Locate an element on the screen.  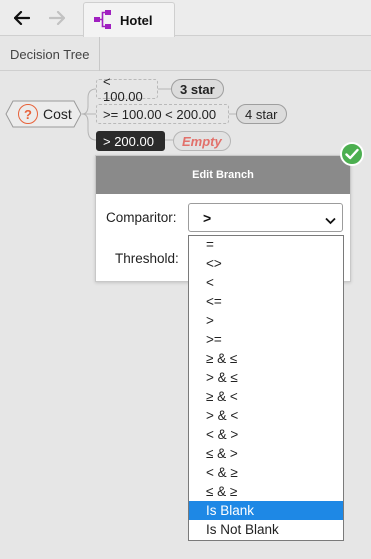
dropdown-option: = is located at coordinates (266, 244).